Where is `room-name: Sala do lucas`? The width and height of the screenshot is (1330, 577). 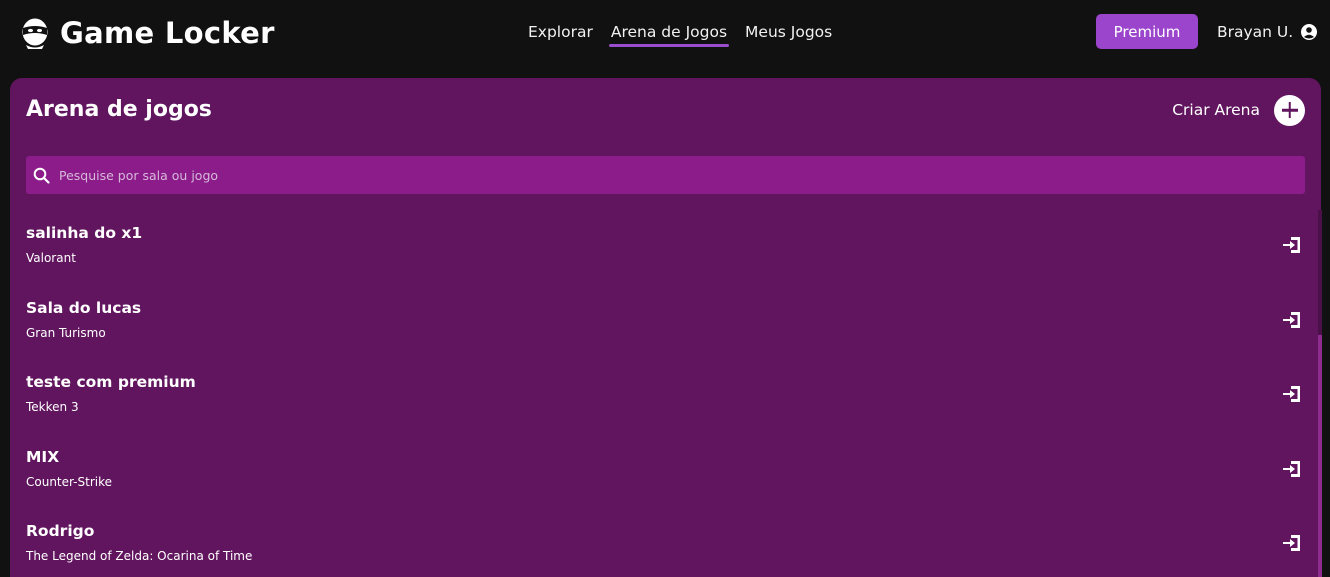
room-name: Sala do lucas is located at coordinates (84, 307).